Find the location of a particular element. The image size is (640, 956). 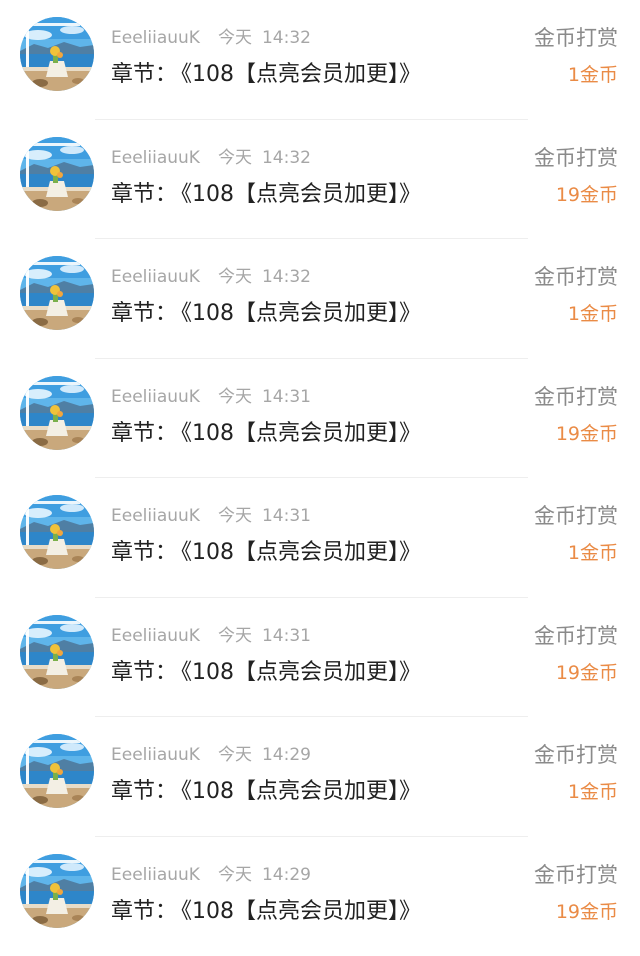

list-item: EeeliiauuK 今天 14:29 章节：《108【点亮会员加更】》 金币打赏 1金币 is located at coordinates (320, 777).